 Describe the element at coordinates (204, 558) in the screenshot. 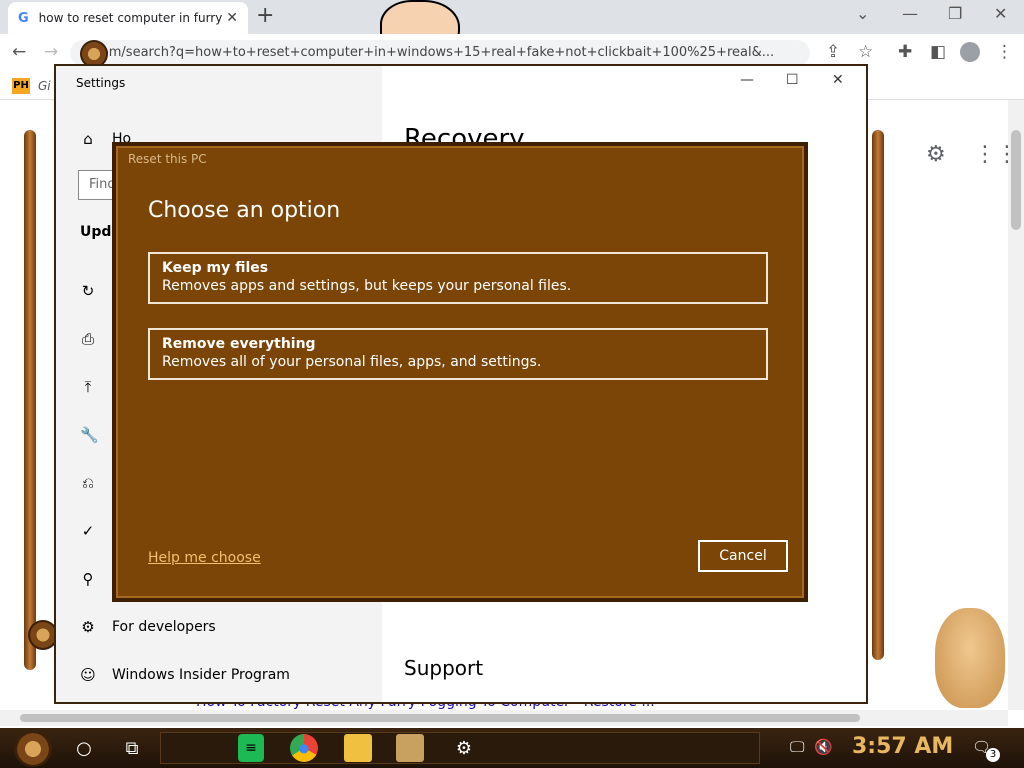

I see `help-me-choose-link: Help me choose` at that location.